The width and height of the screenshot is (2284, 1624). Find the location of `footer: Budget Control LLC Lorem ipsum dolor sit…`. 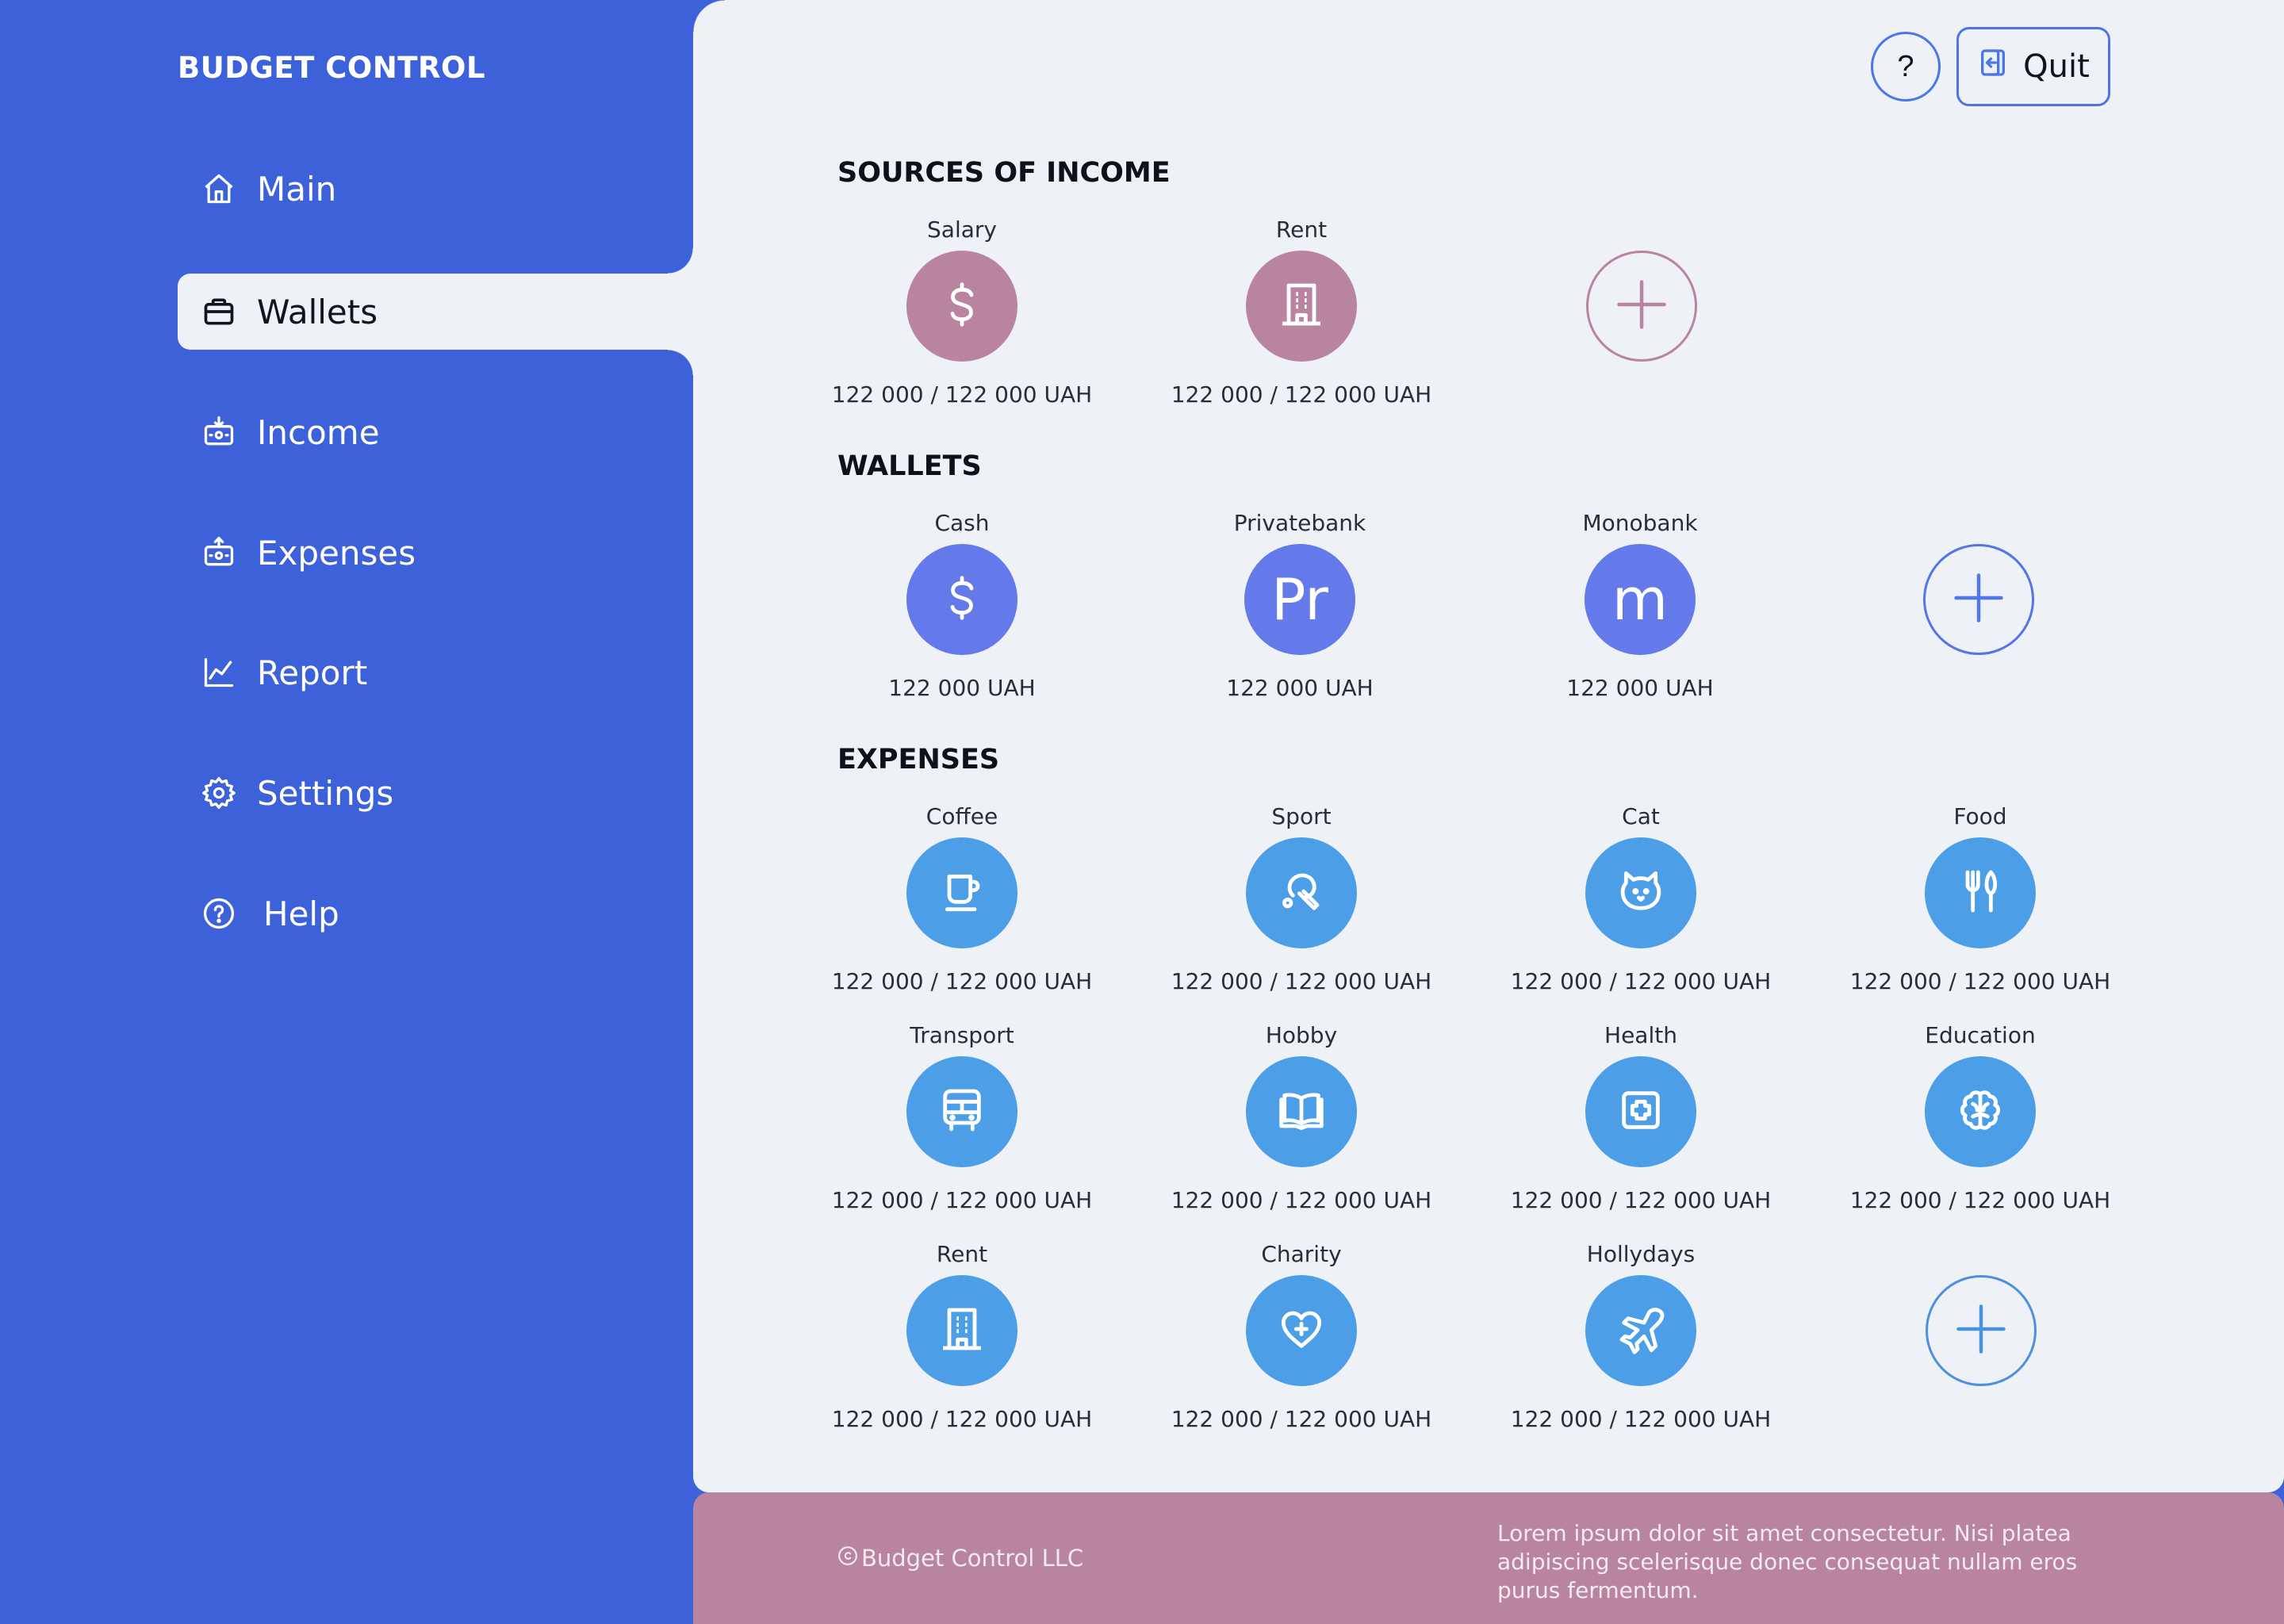

footer: Budget Control LLC Lorem ipsum dolor sit… is located at coordinates (1488, 1558).